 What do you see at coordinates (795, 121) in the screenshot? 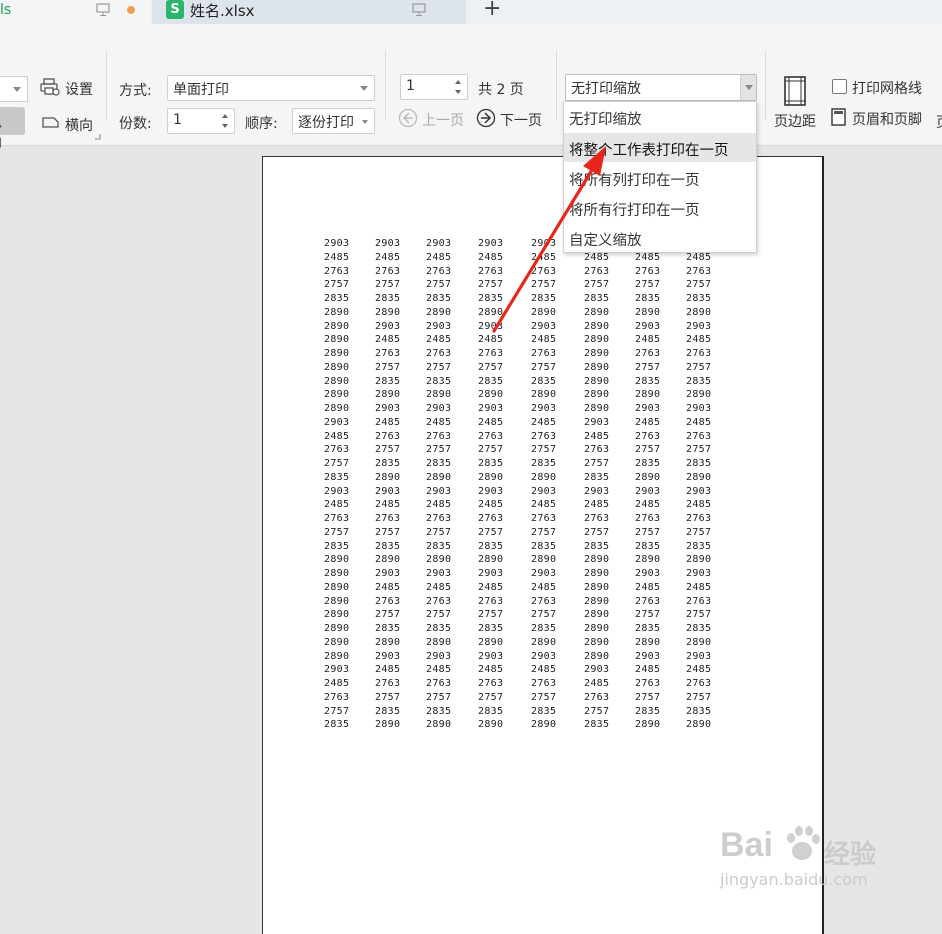
I see `margins-button: 页边距` at bounding box center [795, 121].